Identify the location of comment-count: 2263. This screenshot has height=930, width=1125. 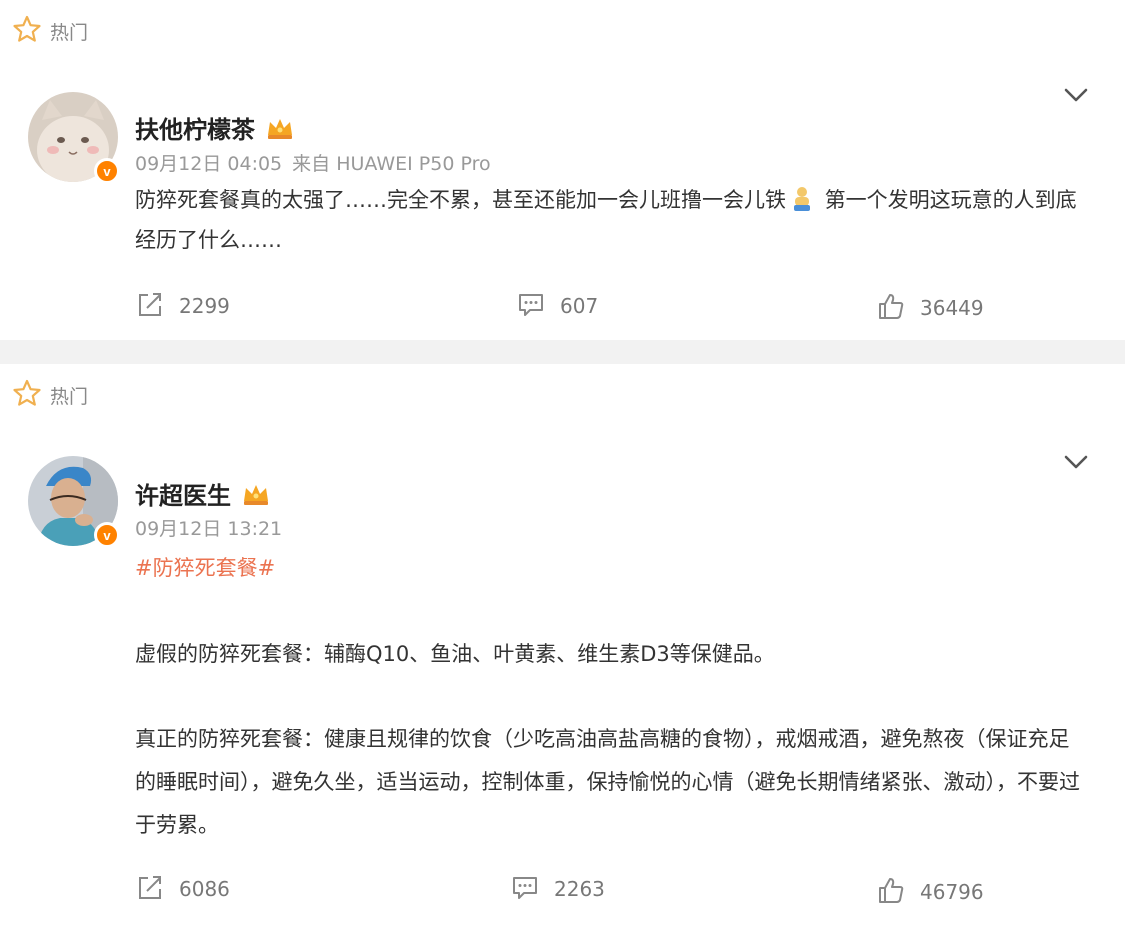
(579, 889).